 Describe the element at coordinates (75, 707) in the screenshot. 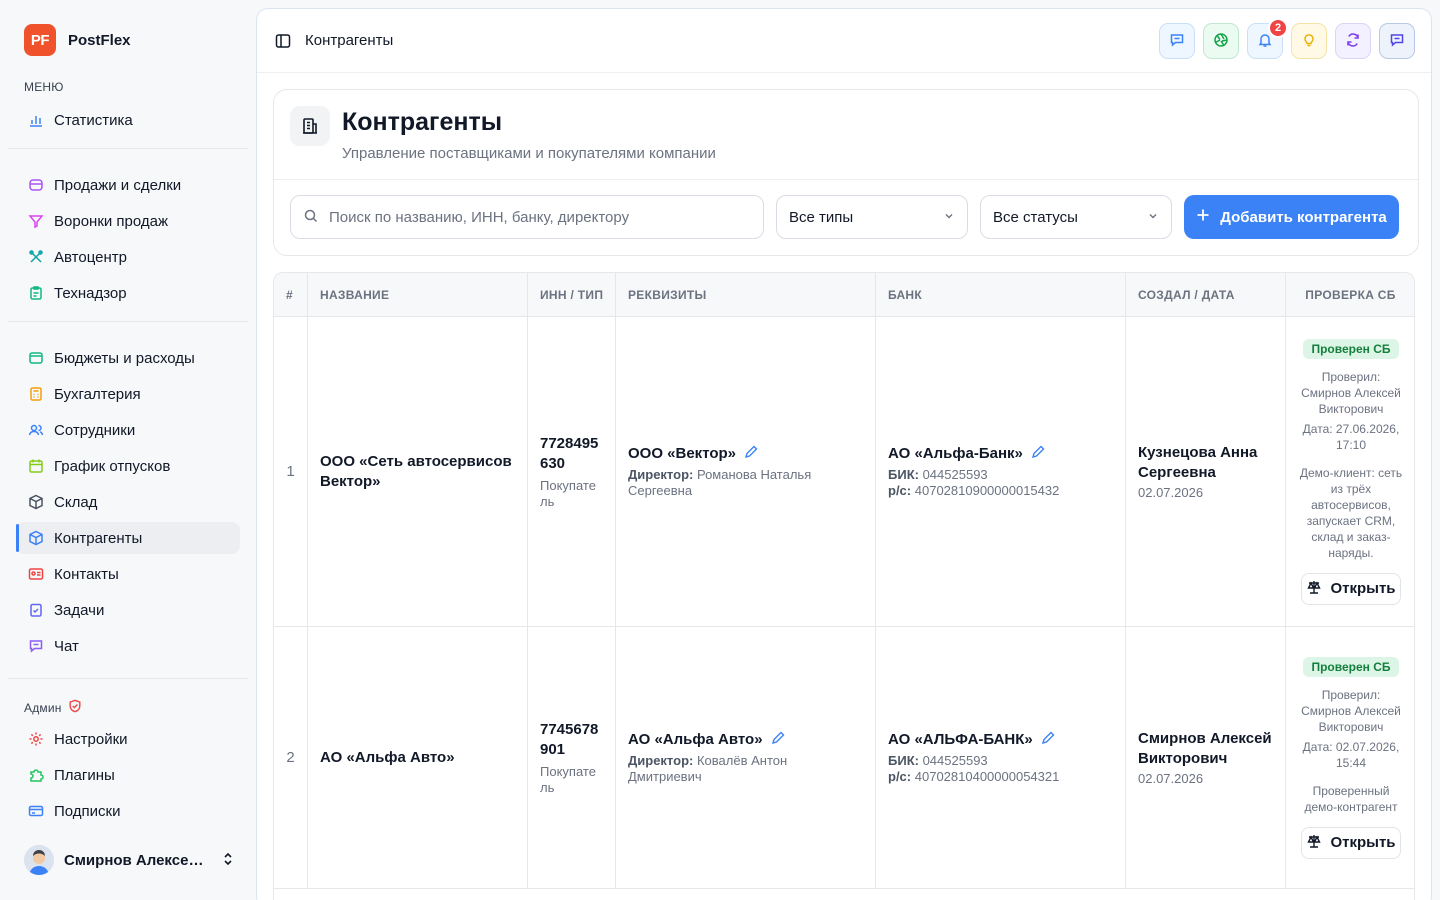

I see `shield-icon` at that location.